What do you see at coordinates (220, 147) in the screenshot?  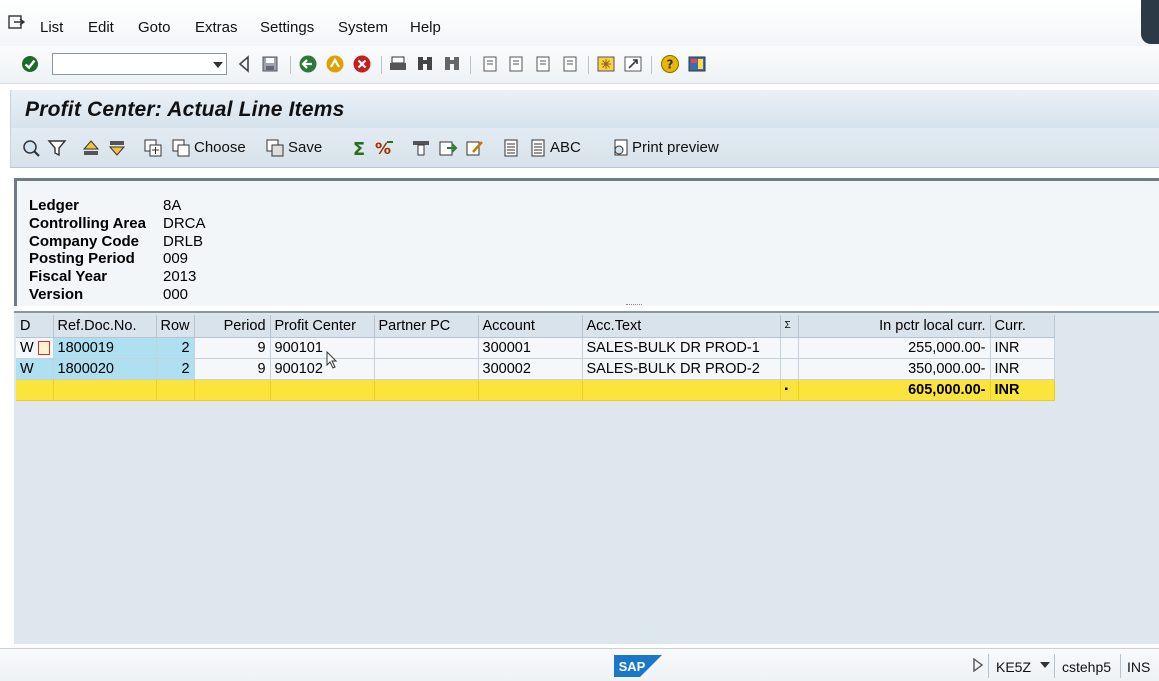 I see `choose-button: Choose` at bounding box center [220, 147].